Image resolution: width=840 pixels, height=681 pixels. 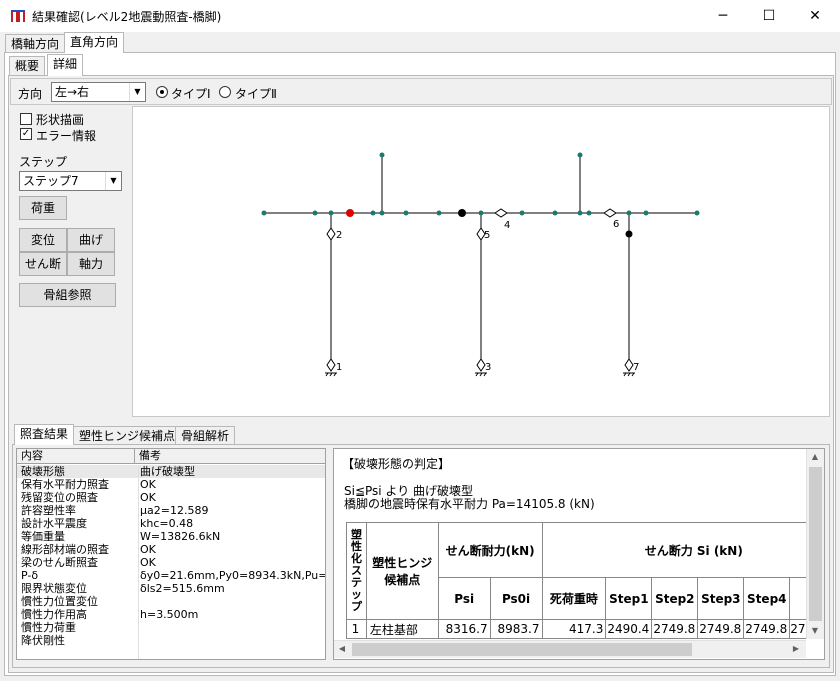 I want to click on property-row: 等価重量 W=13826.6kN, so click(x=171, y=536).